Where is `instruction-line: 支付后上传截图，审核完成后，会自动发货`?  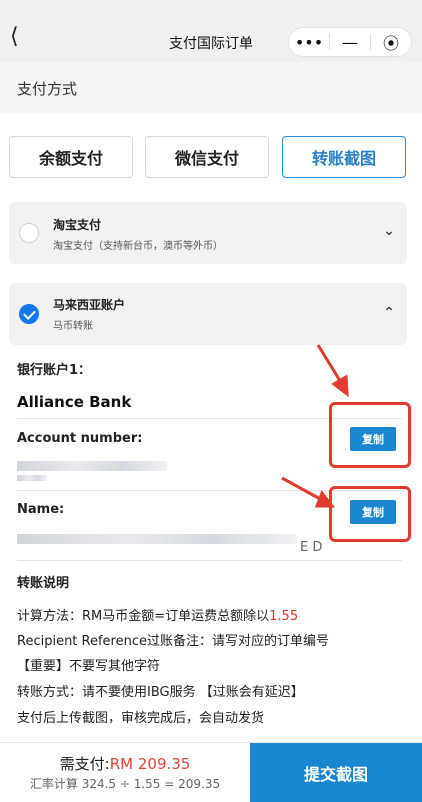 instruction-line: 支付后上传截图，审核完成后，会自动发货 is located at coordinates (141, 718).